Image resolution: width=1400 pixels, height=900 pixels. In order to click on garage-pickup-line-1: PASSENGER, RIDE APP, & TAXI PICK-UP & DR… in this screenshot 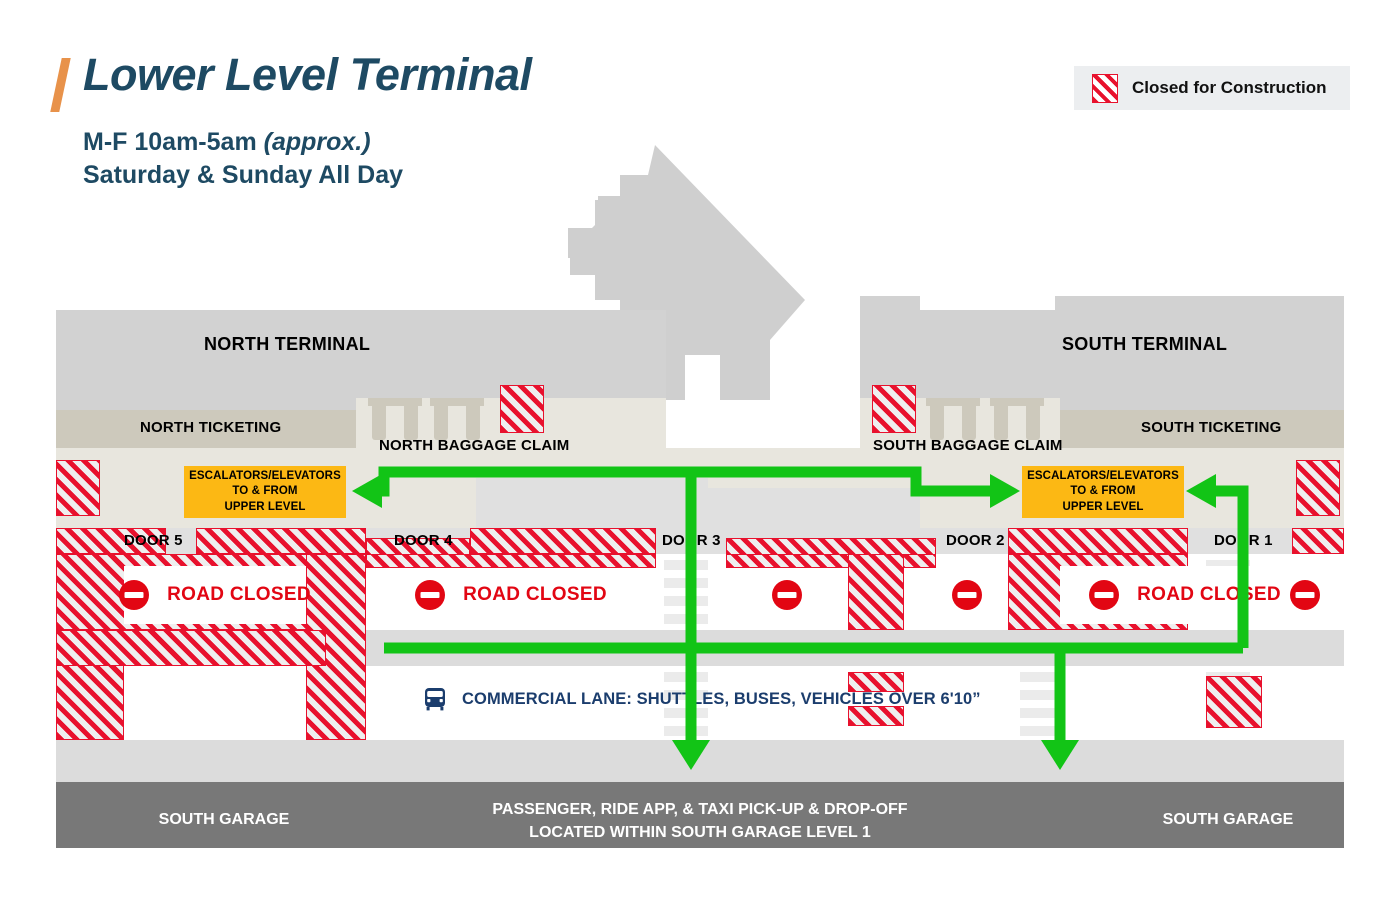, I will do `click(700, 809)`.